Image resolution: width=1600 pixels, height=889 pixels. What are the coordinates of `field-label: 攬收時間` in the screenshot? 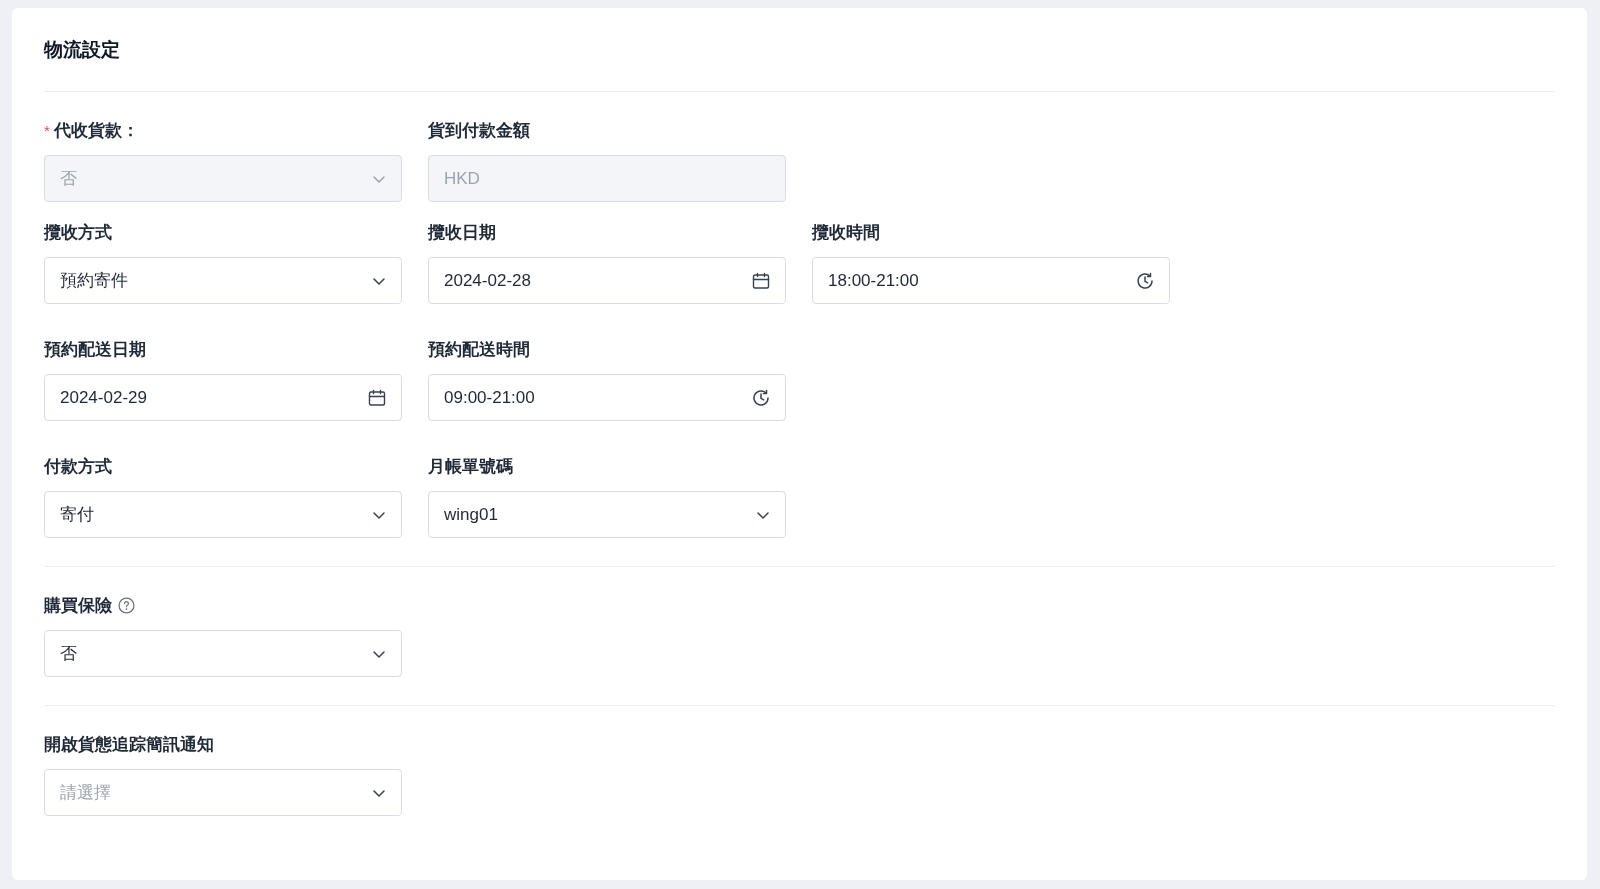 It's located at (846, 232).